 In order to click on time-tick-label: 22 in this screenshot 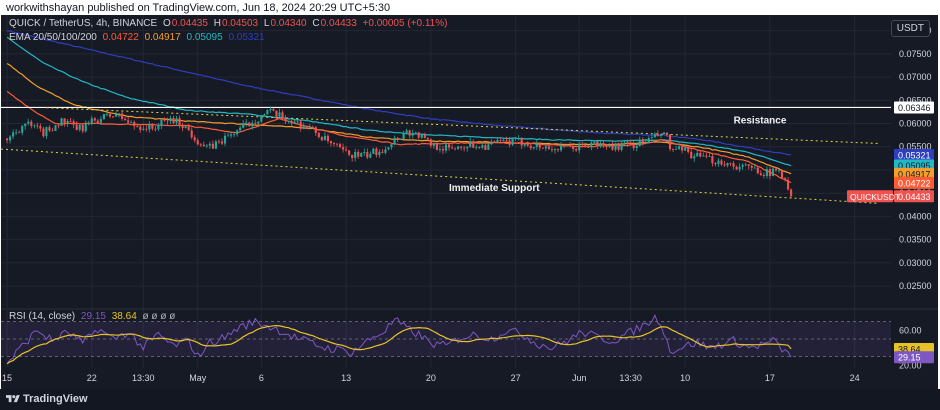, I will do `click(92, 378)`.